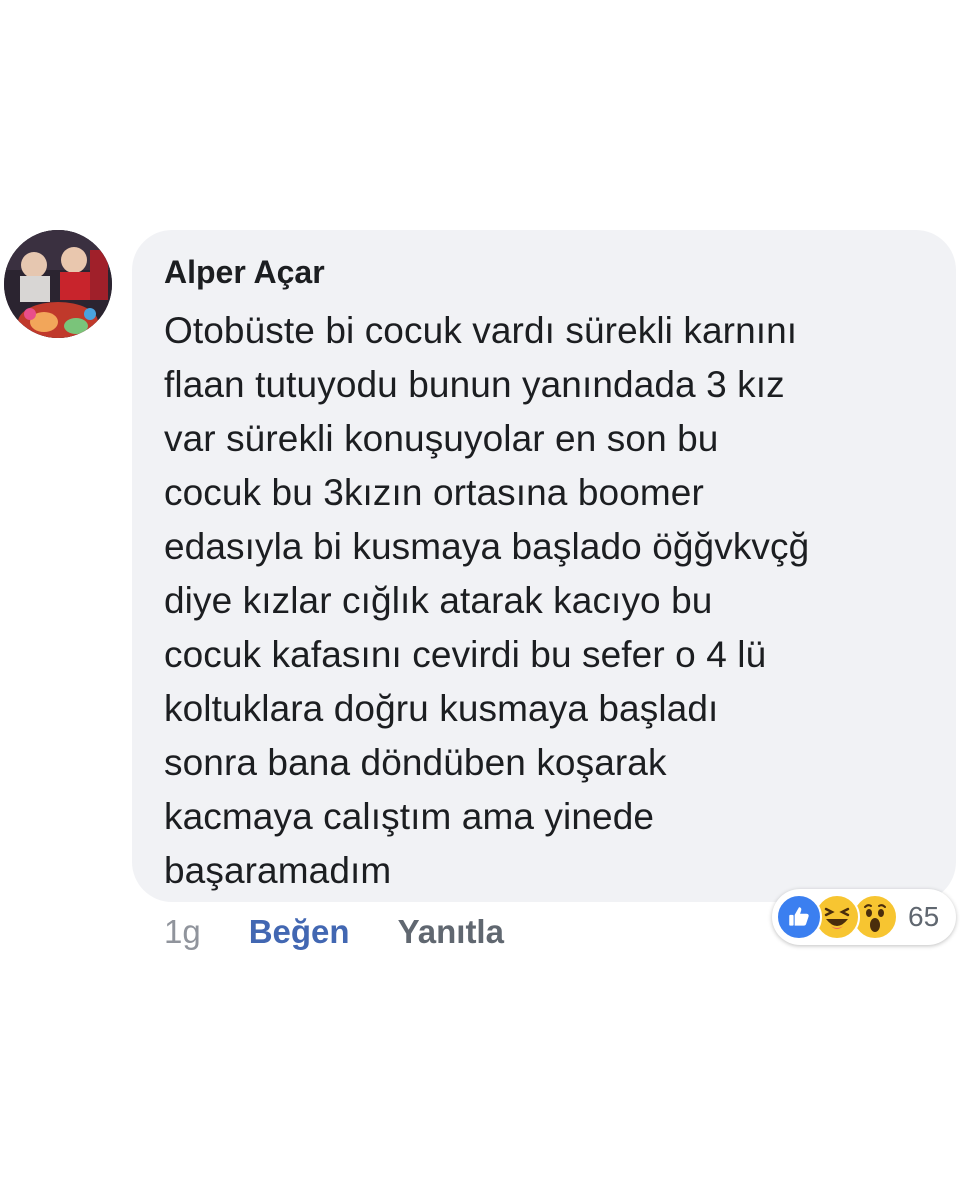 Image resolution: width=960 pixels, height=1200 pixels. What do you see at coordinates (924, 916) in the screenshot?
I see `reaction-count: 65` at bounding box center [924, 916].